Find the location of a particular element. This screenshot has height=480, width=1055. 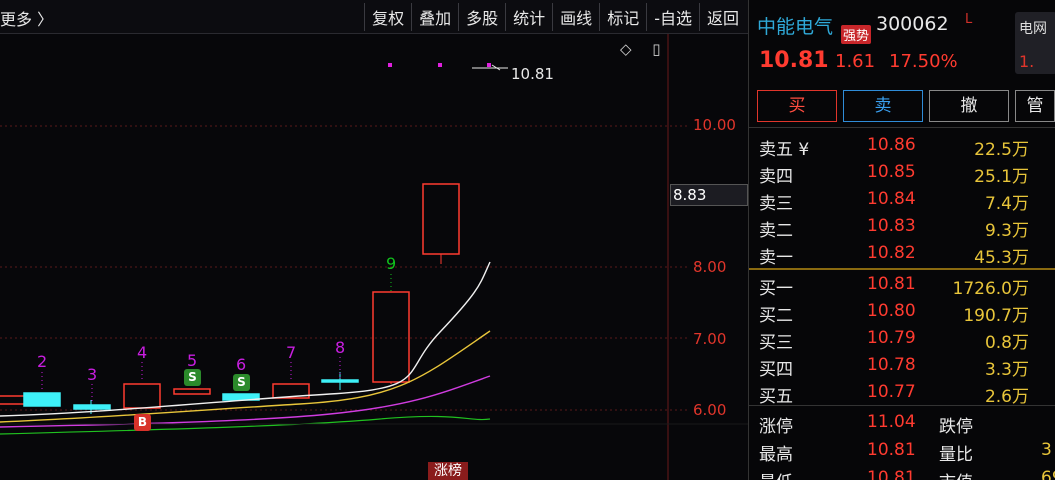

remove-watchlist-button: -自选 is located at coordinates (672, 17).